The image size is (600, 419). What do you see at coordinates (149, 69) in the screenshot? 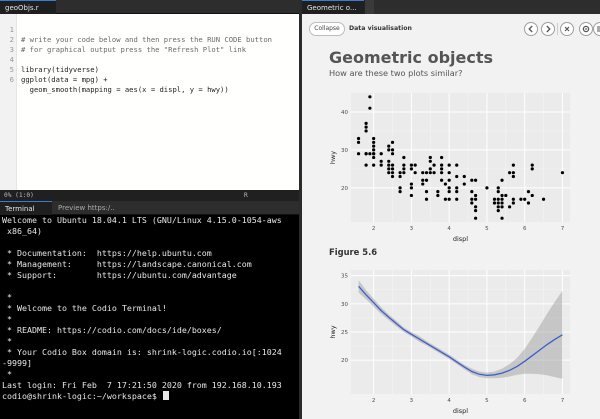
I see `code-line: 5 ggplot(data = mpg) +` at bounding box center [149, 69].